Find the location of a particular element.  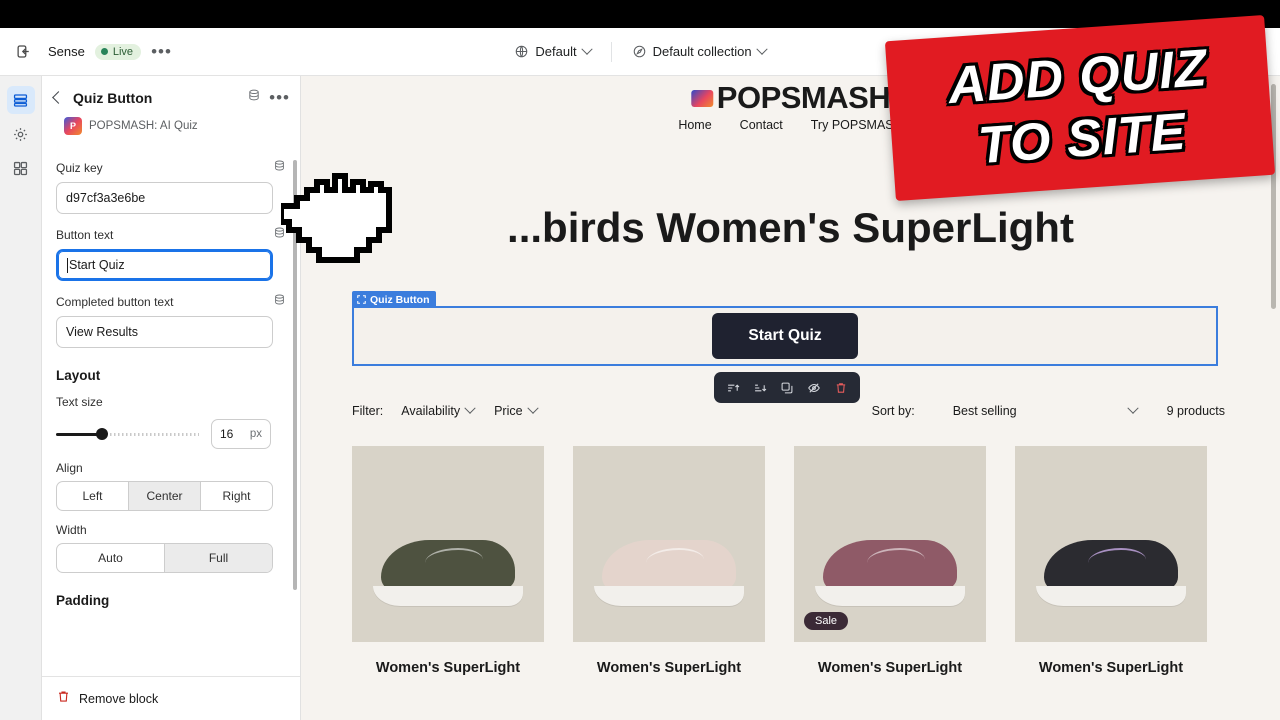

delete-icon is located at coordinates (841, 388).